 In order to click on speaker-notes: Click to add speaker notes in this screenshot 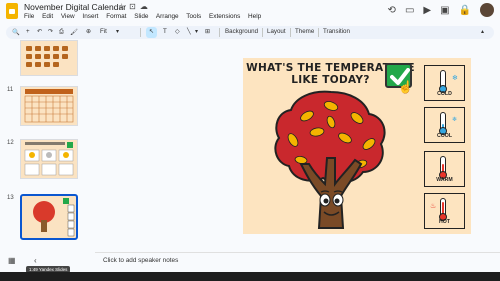, I will do `click(297, 260)`.